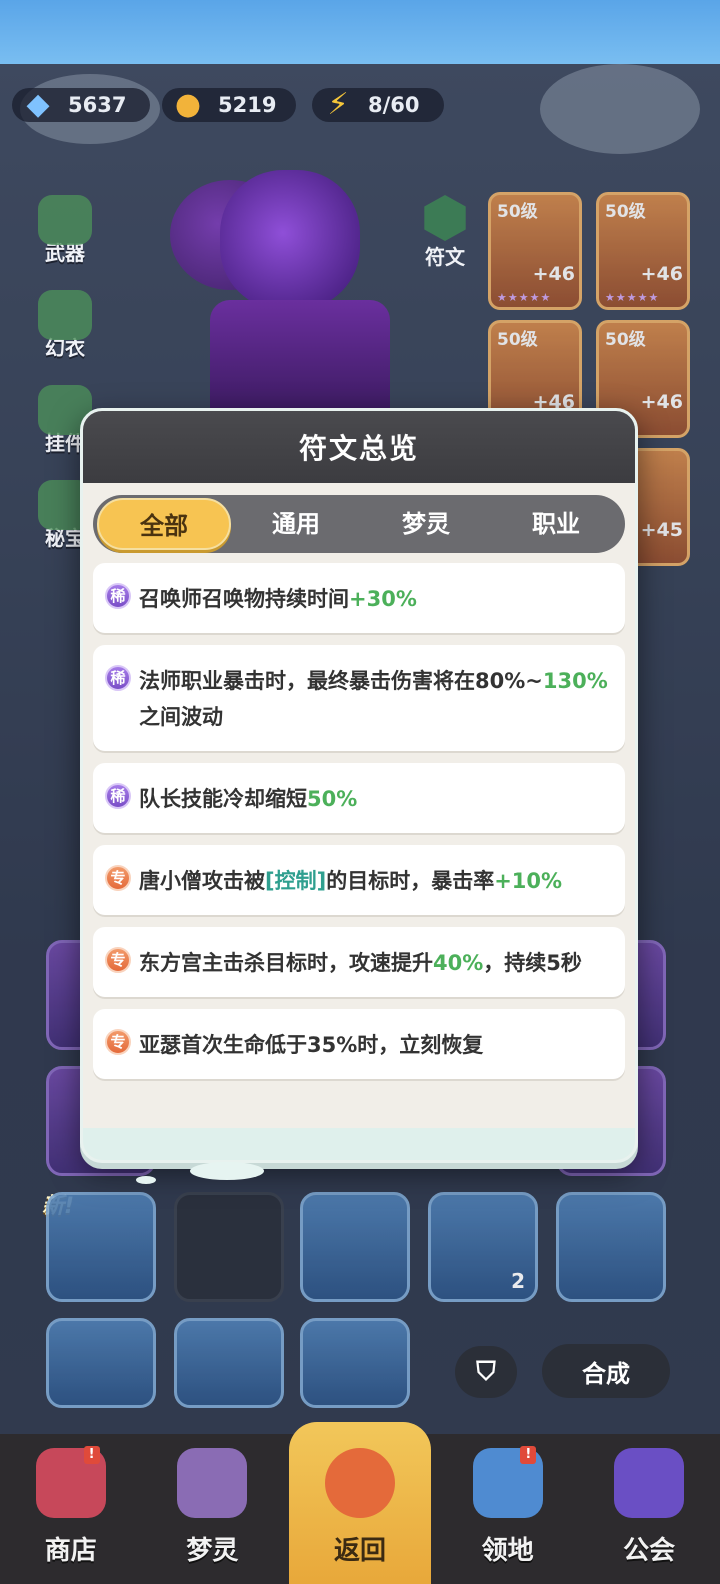  Describe the element at coordinates (359, 698) in the screenshot. I see `rune-entry: 稀 法师职业暴击时，最终暴击伤害将在80%~130%之间波动` at that location.